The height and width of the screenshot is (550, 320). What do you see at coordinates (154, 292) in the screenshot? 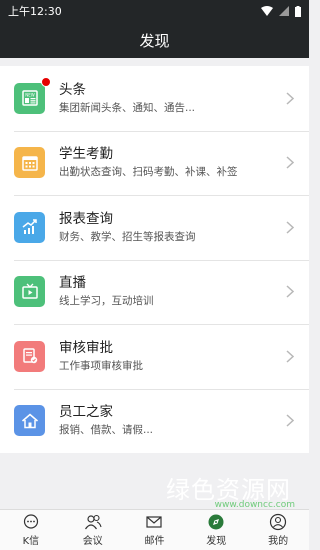
I see `list-item-live: 直播 线上学习，互动培训` at bounding box center [154, 292].